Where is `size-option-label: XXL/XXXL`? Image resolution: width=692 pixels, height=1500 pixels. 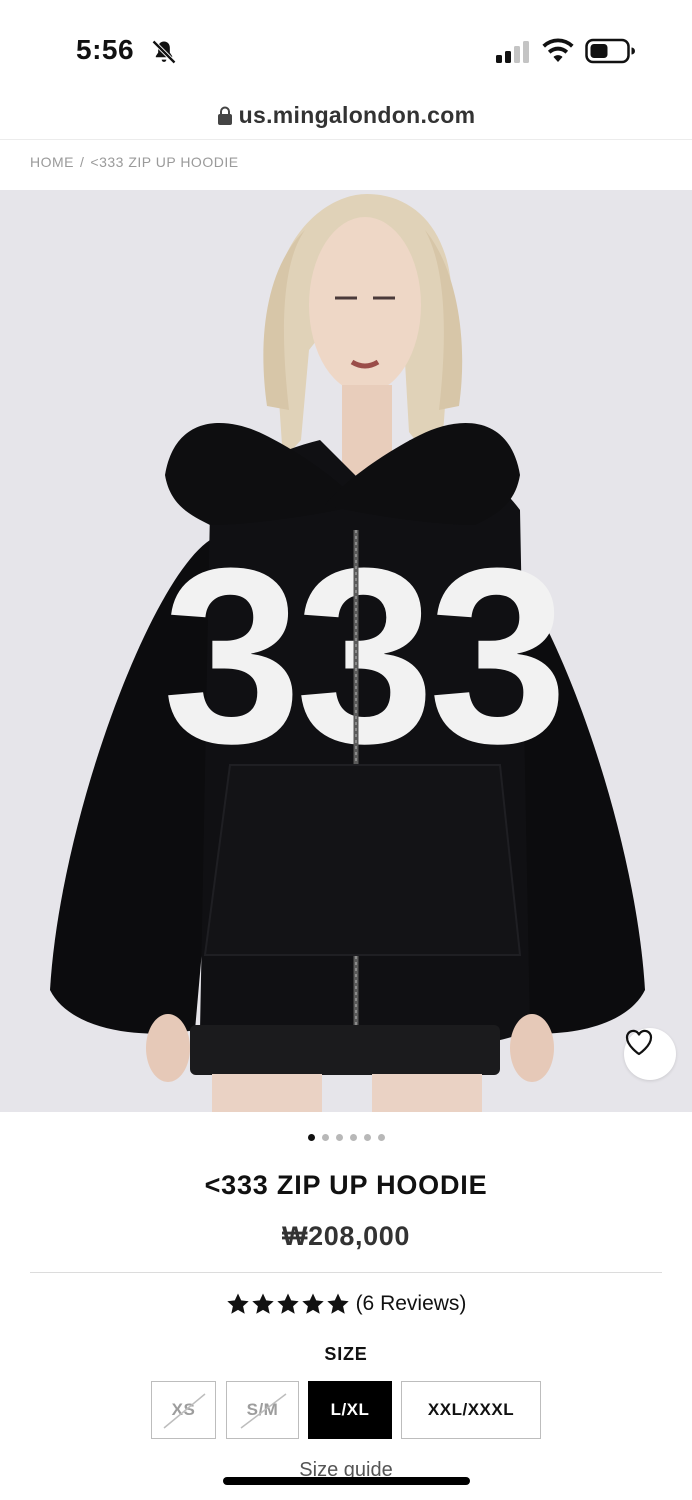 size-option-label: XXL/XXXL is located at coordinates (471, 1409).